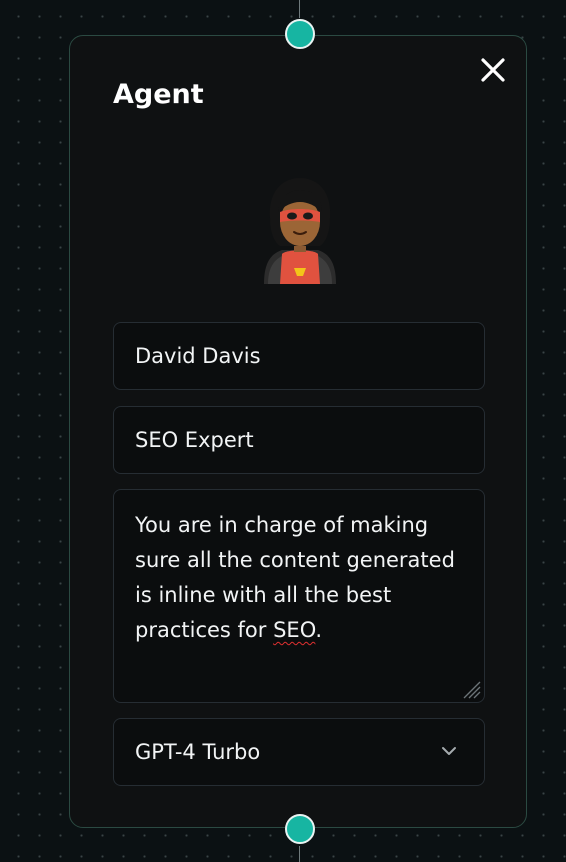 The width and height of the screenshot is (566, 862). Describe the element at coordinates (299, 854) in the screenshot. I see `edge-line-bottom` at that location.